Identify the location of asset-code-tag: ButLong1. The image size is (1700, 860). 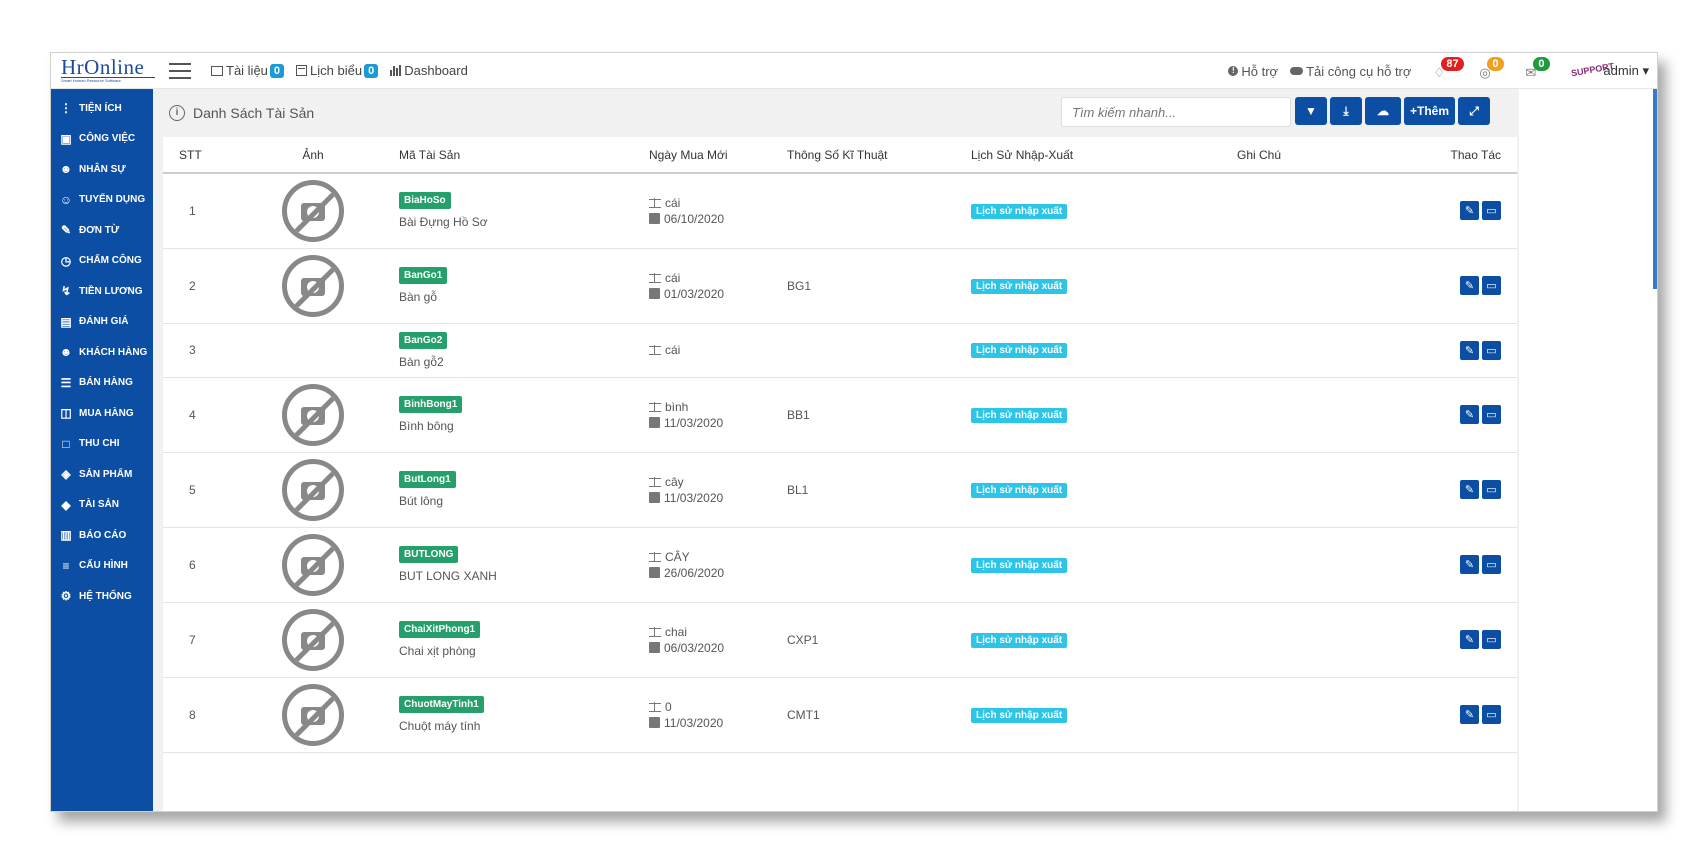
(427, 479).